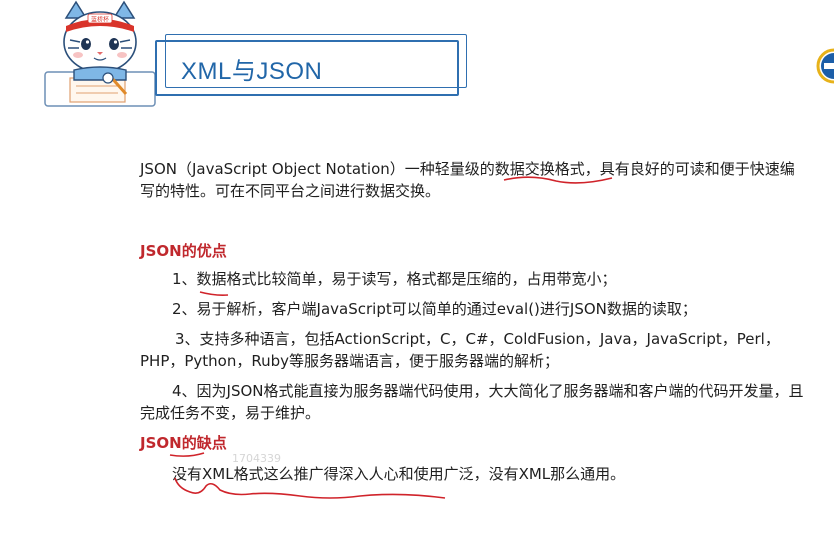  Describe the element at coordinates (187, 454) in the screenshot. I see `underline-cons` at that location.